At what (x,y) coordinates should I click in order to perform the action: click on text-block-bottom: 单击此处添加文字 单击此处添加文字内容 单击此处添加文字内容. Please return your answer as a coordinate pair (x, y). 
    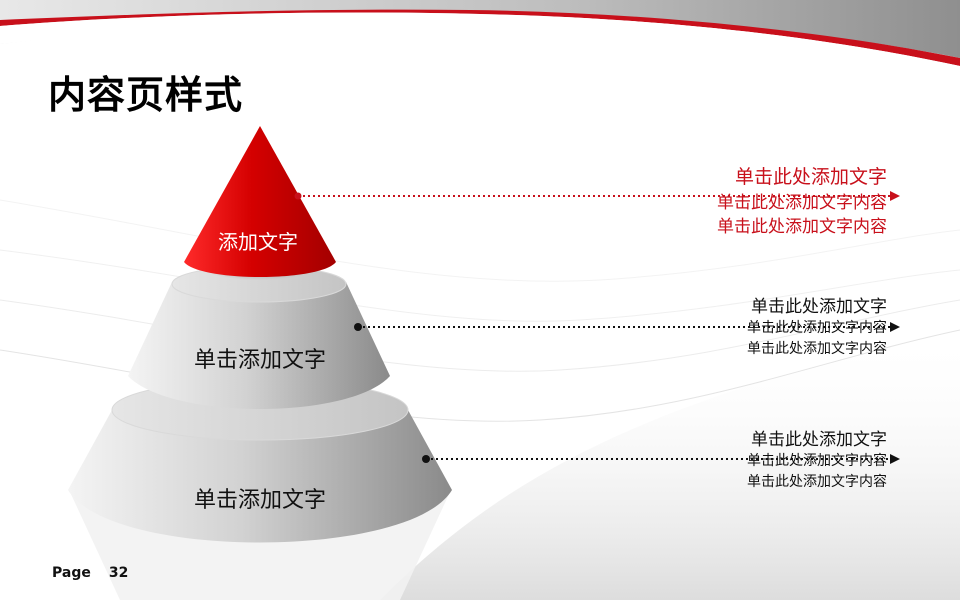
    Looking at the image, I should click on (817, 462).